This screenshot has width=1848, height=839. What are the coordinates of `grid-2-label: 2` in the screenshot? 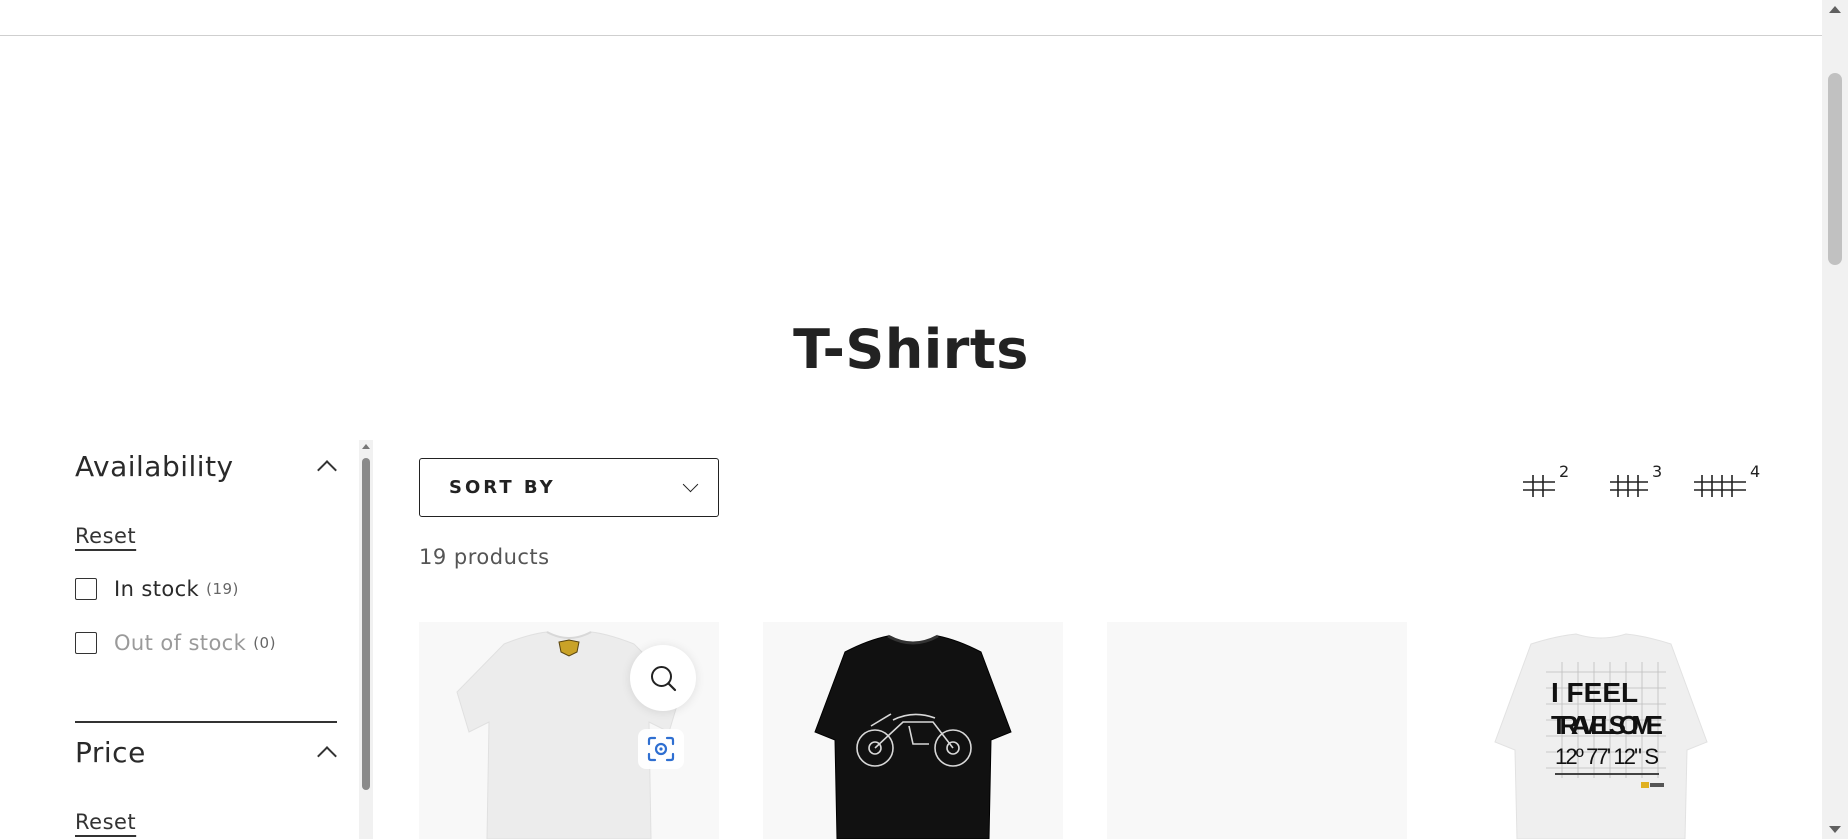 It's located at (1564, 471).